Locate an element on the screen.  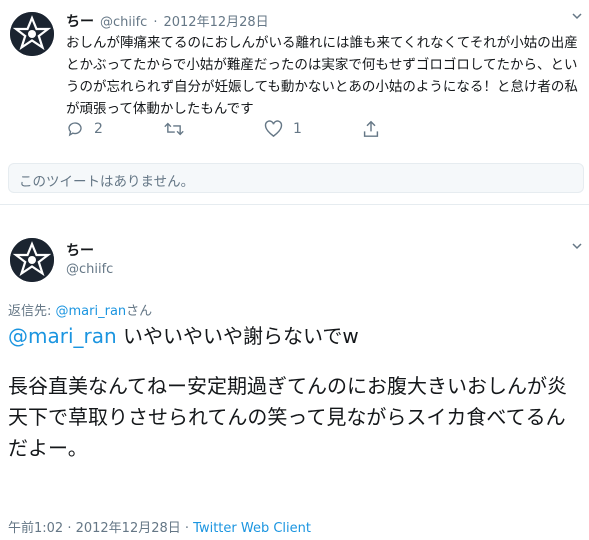
mention-link: @mari_ran is located at coordinates (62, 336).